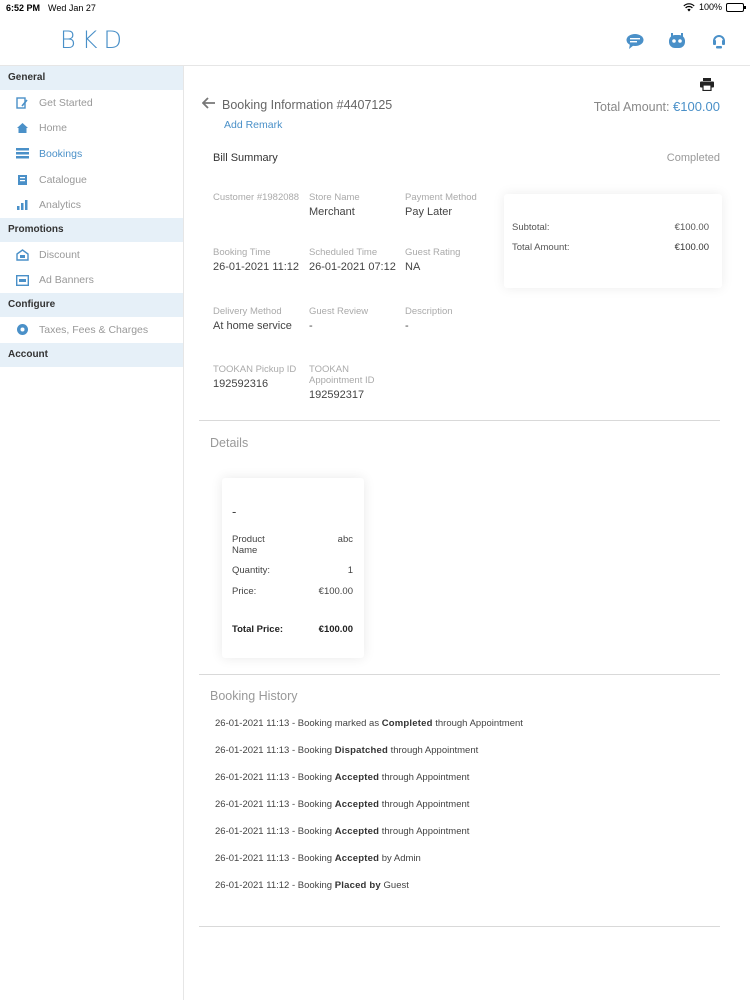 The height and width of the screenshot is (1000, 750). I want to click on status-bar: 6:52 PM Wed Jan 27 100%, so click(375, 8).